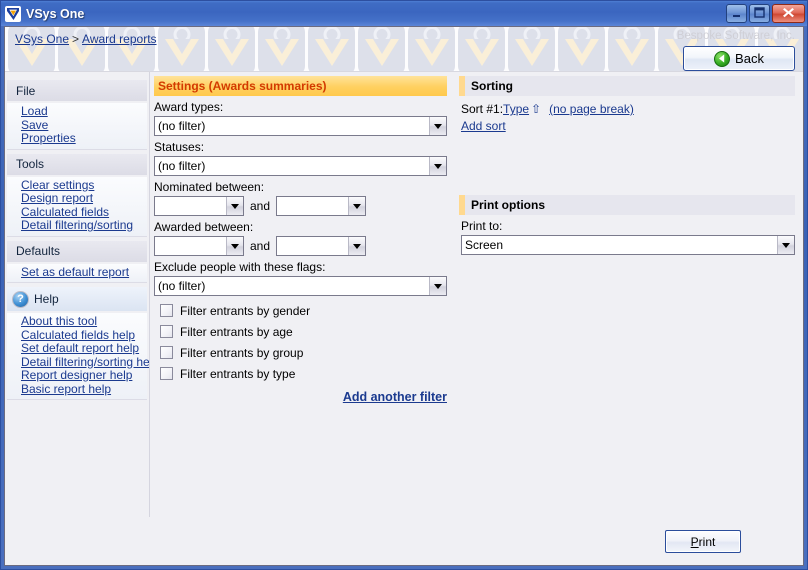  I want to click on back-button-label: Back, so click(749, 58).